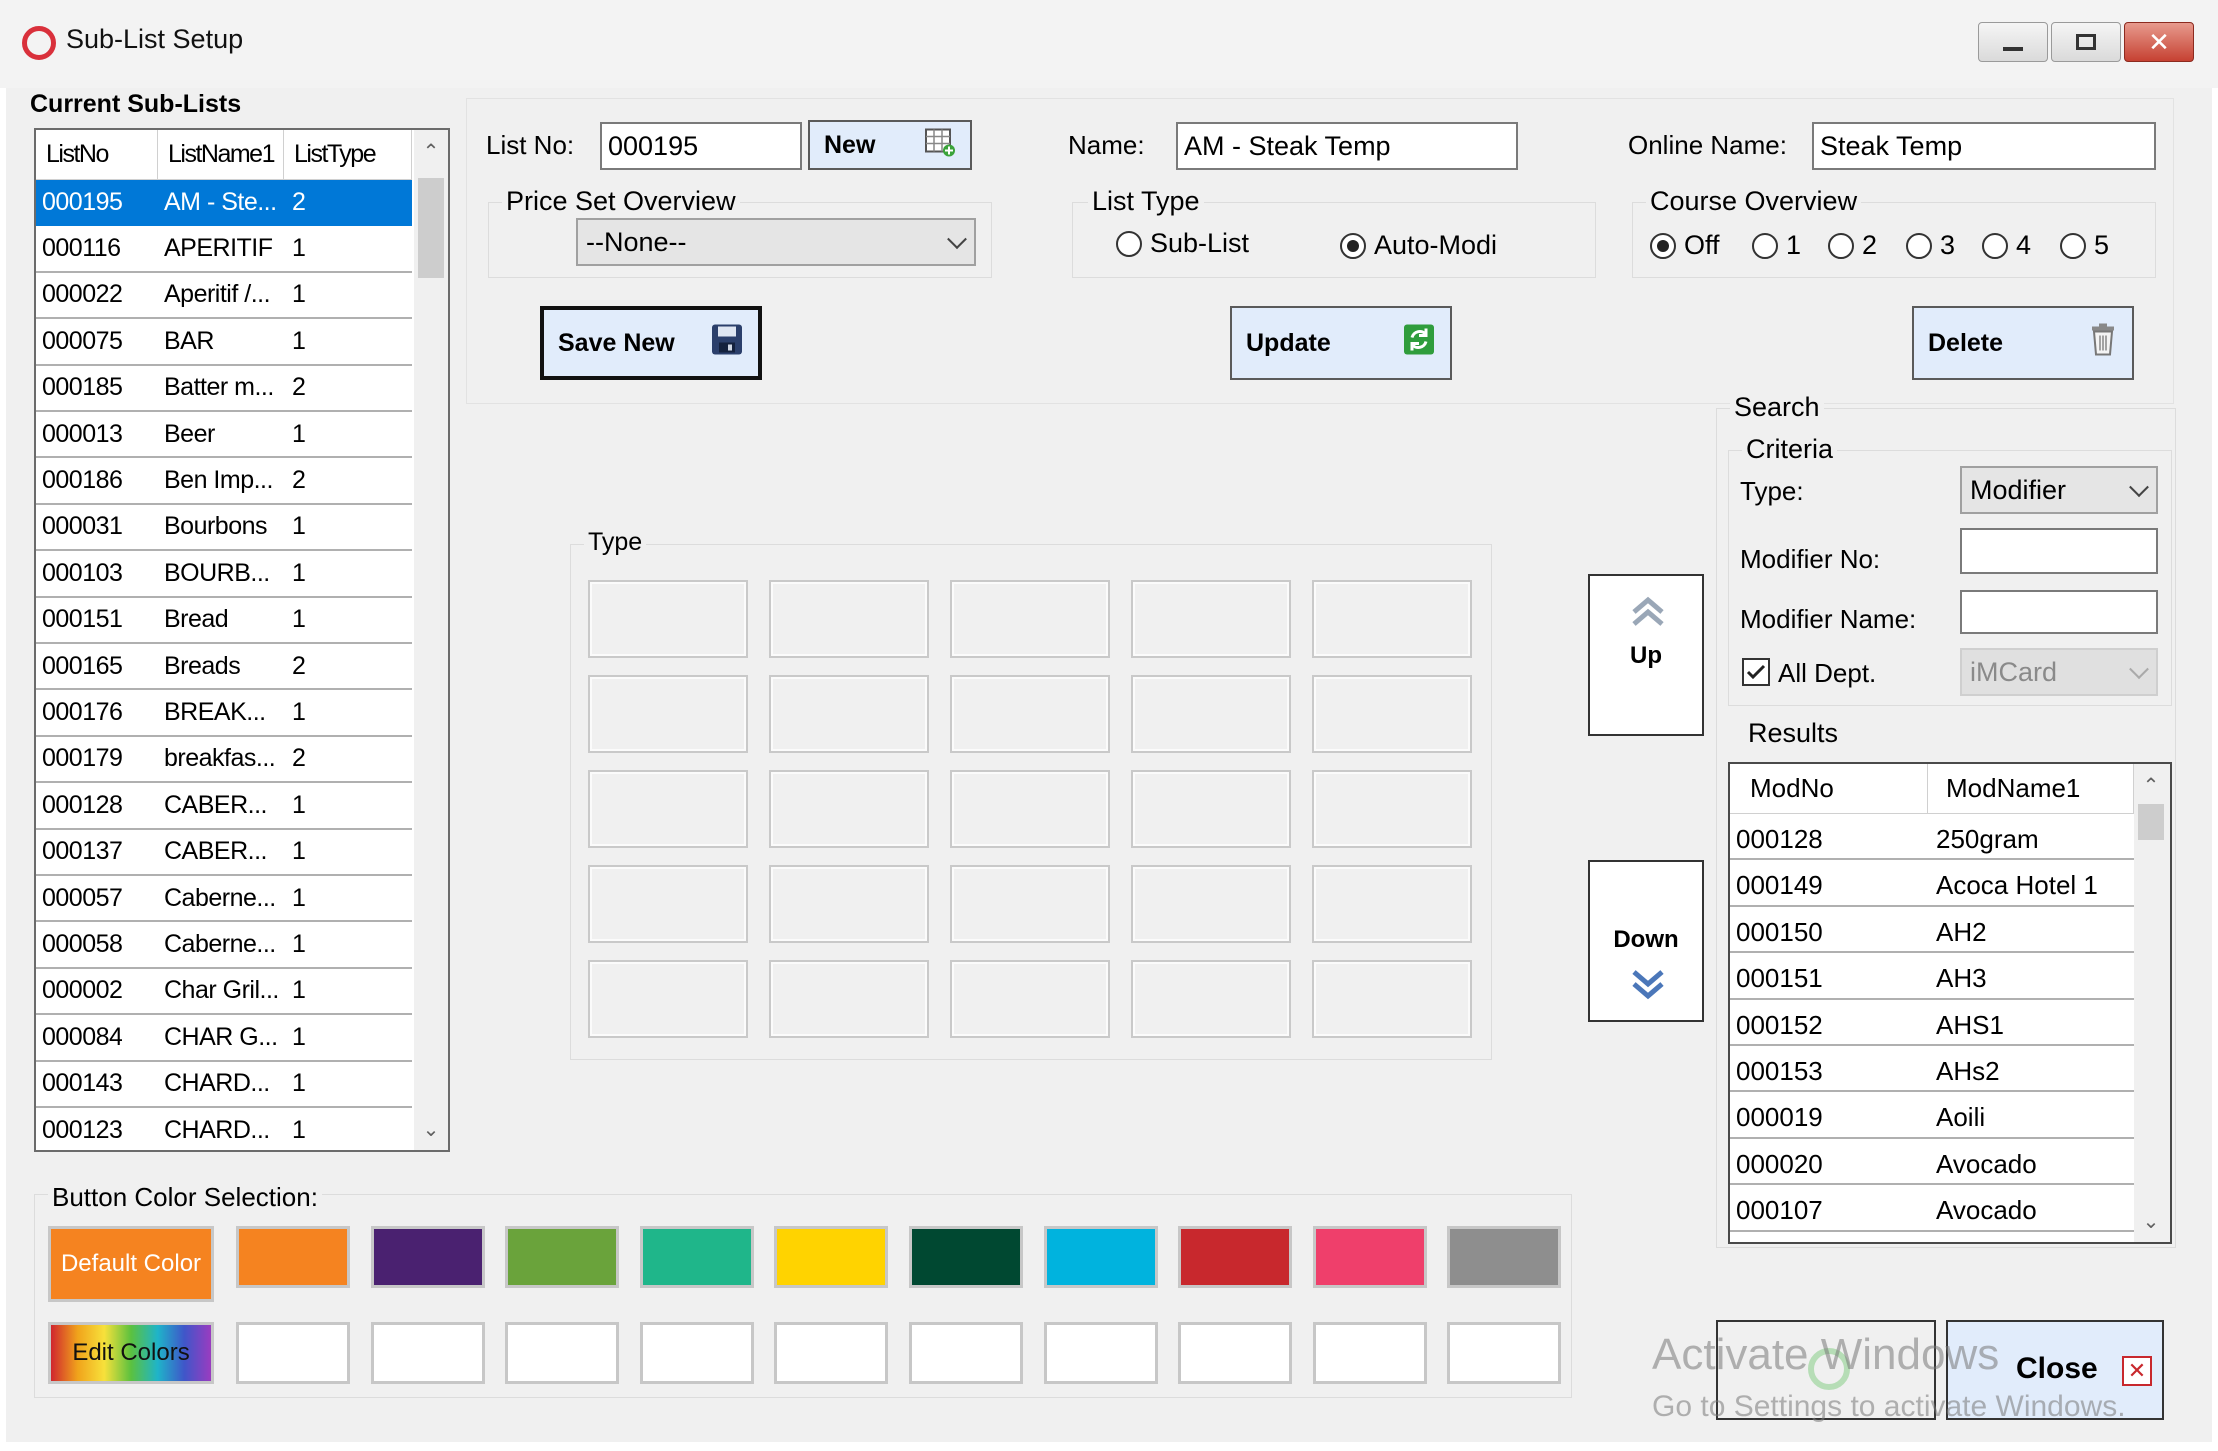 The image size is (2218, 1451). I want to click on new-button: New, so click(890, 145).